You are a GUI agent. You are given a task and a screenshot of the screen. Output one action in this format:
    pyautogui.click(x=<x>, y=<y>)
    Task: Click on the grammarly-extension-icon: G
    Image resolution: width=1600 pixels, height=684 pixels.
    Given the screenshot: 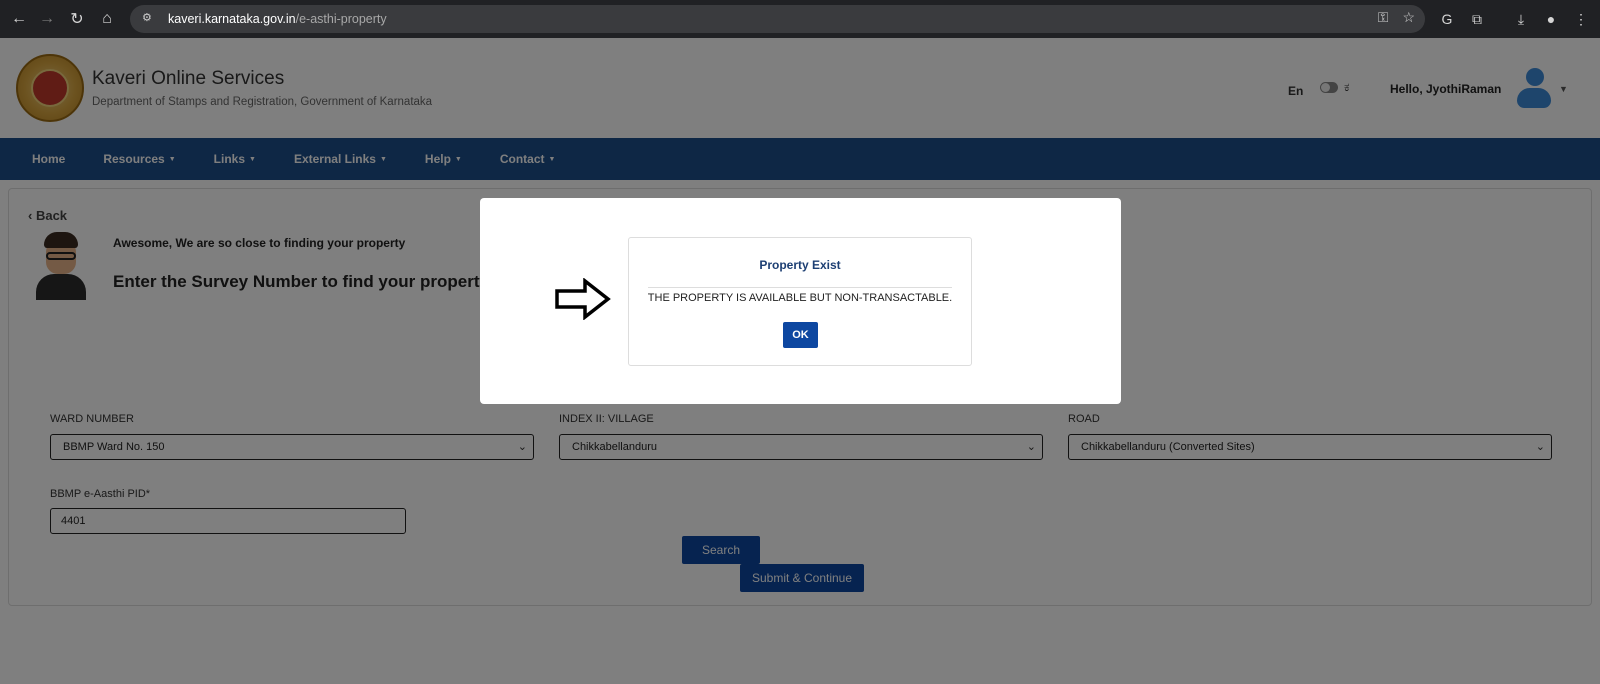 What is the action you would take?
    pyautogui.click(x=1447, y=19)
    